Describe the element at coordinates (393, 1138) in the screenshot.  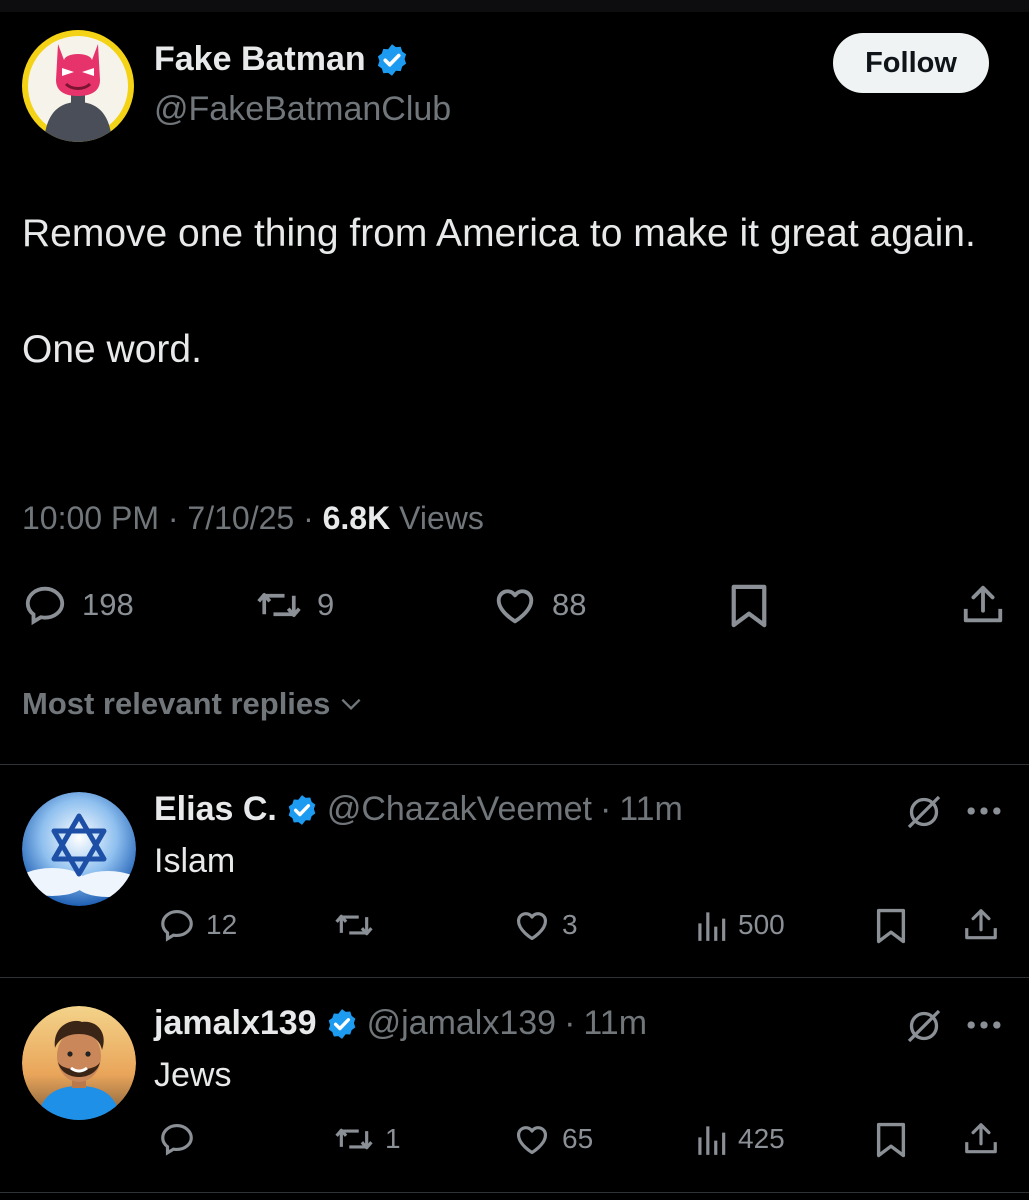
I see `repost-count: 1` at that location.